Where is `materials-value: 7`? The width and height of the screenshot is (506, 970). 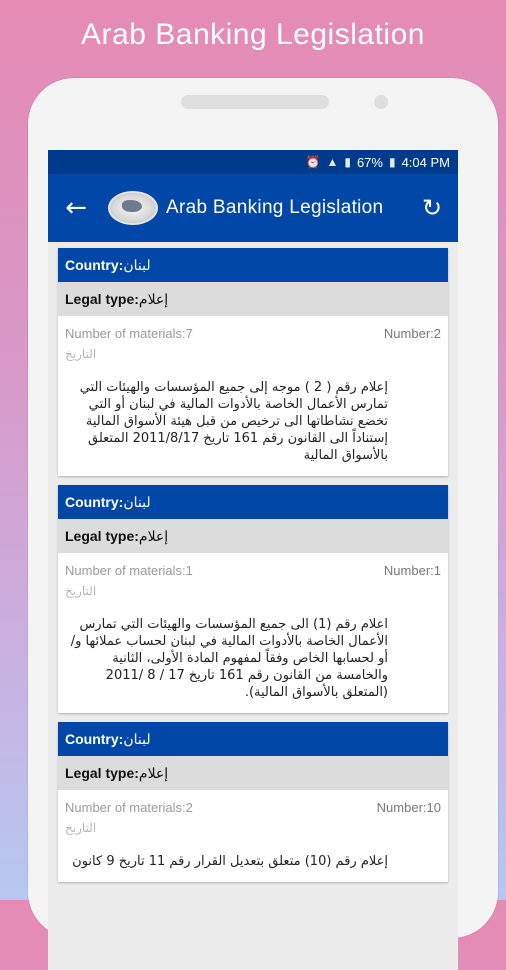
materials-value: 7 is located at coordinates (189, 333).